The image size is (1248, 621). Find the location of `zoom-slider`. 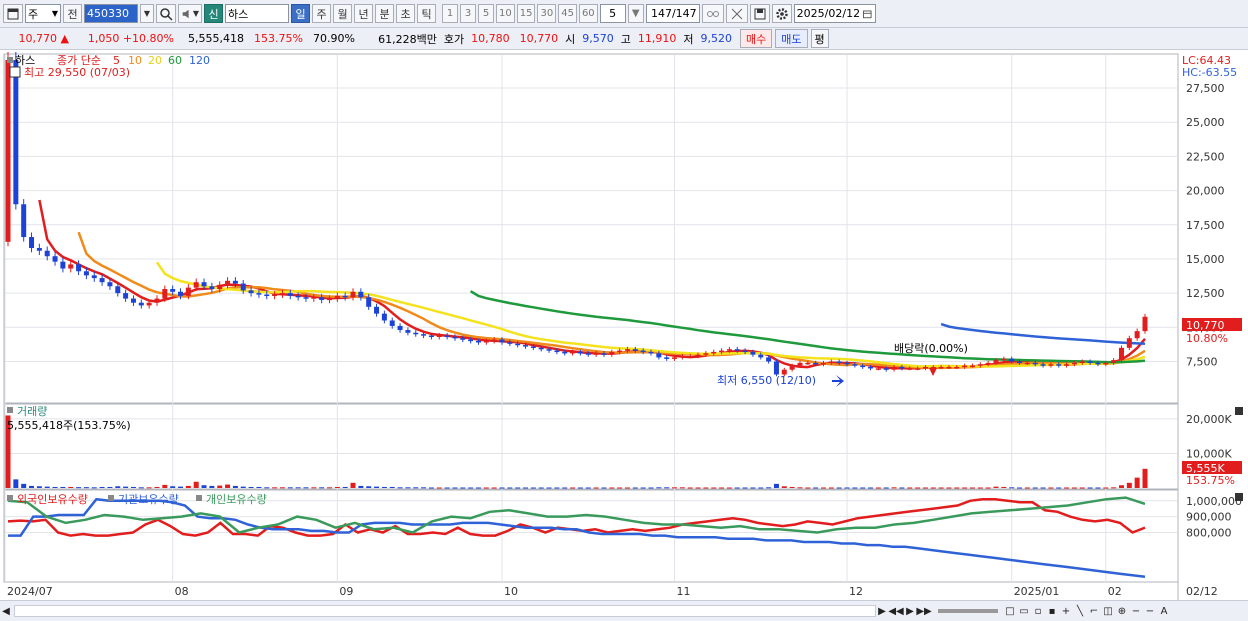

zoom-slider is located at coordinates (968, 611).